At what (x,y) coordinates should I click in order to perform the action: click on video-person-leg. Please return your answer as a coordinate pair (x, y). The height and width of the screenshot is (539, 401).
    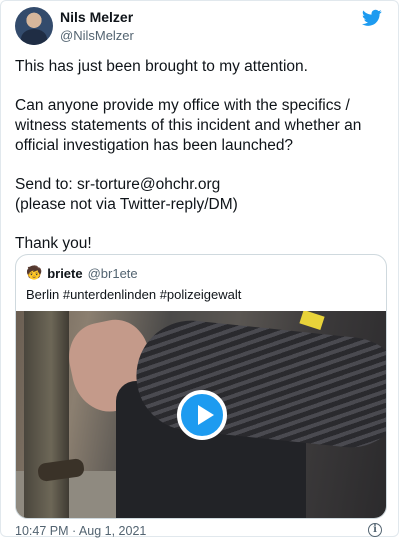
    Looking at the image, I should click on (46, 414).